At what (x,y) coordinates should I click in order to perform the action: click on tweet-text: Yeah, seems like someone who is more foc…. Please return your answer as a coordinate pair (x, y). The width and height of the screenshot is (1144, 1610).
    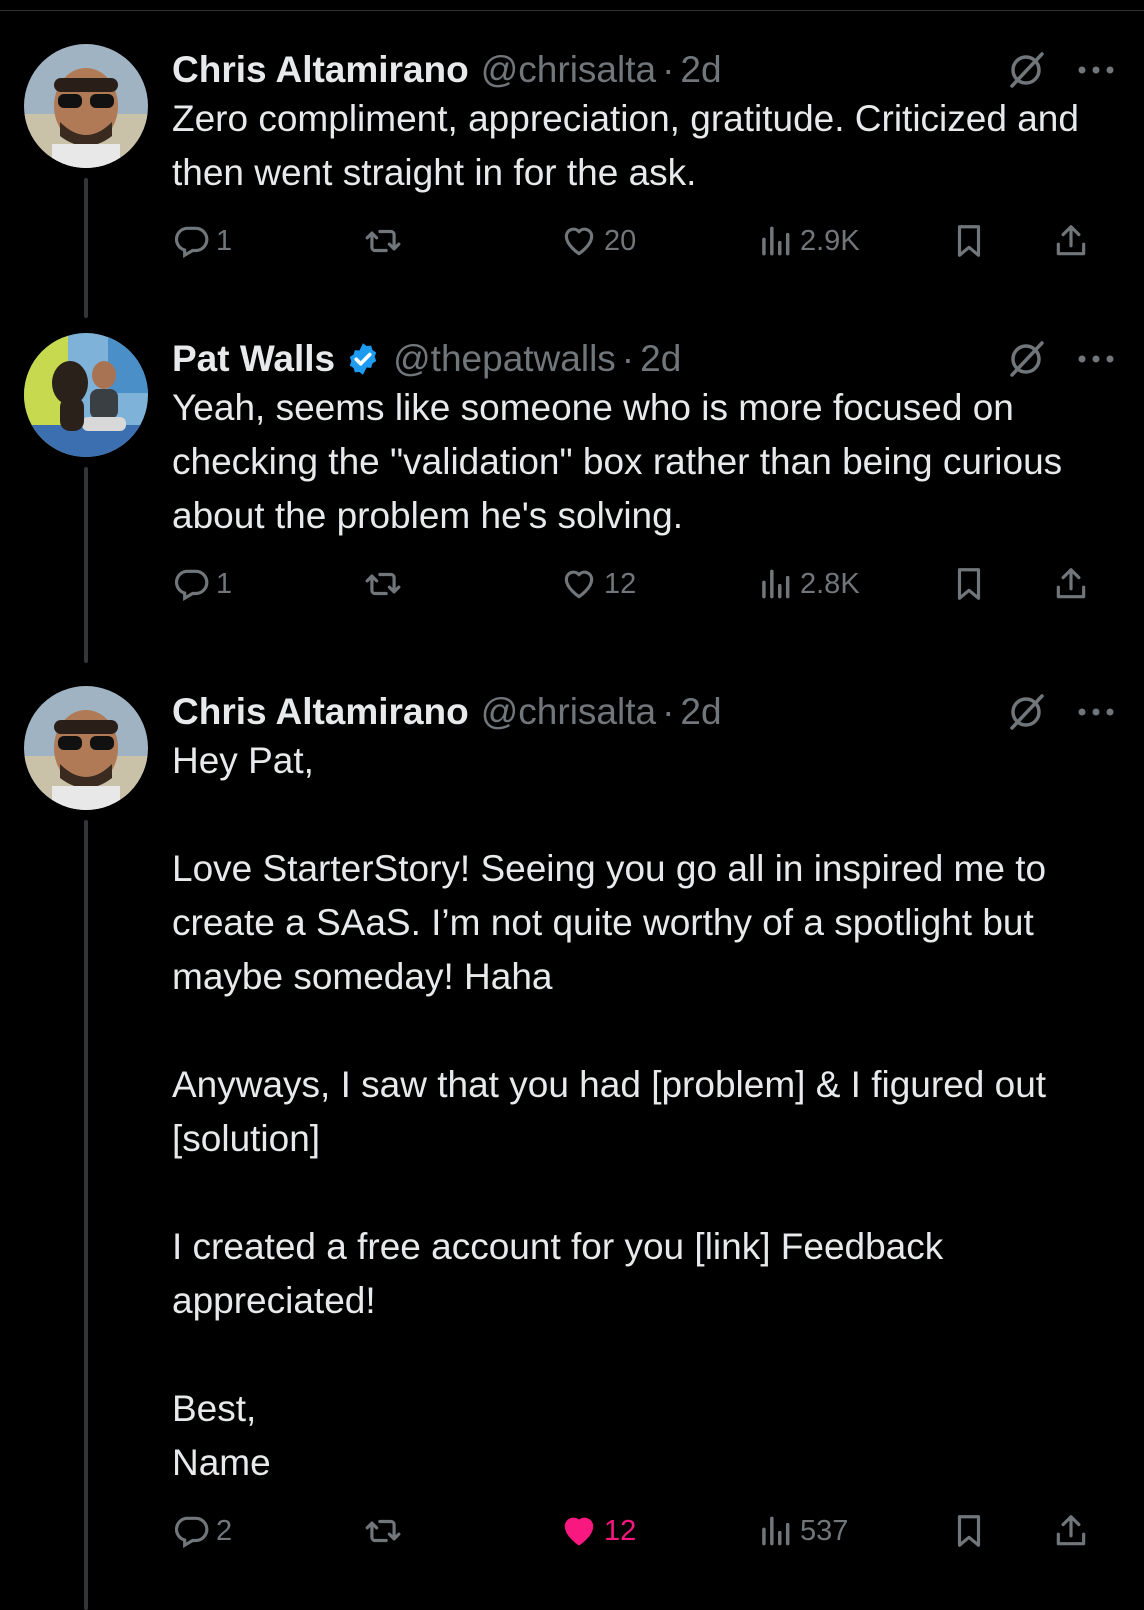
    Looking at the image, I should click on (622, 461).